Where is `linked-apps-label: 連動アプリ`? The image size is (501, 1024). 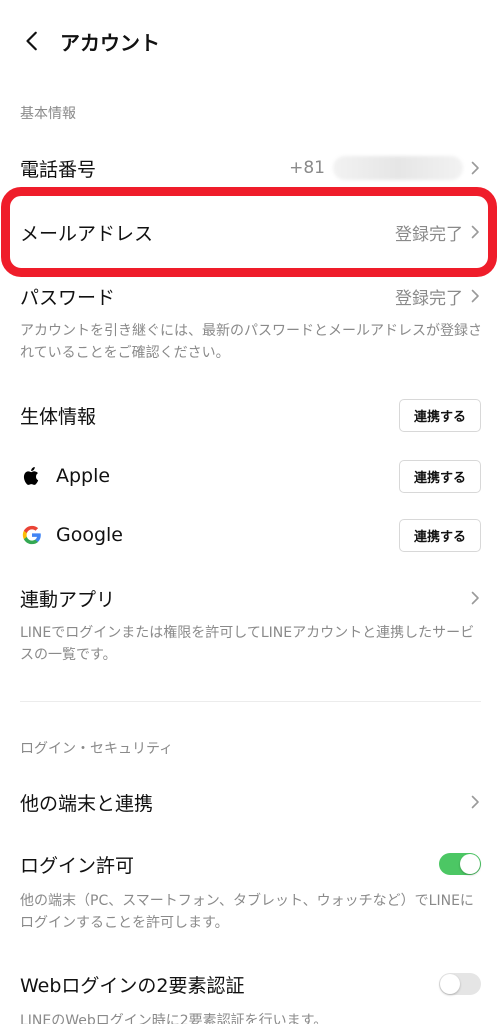 linked-apps-label: 連動アプリ is located at coordinates (68, 599).